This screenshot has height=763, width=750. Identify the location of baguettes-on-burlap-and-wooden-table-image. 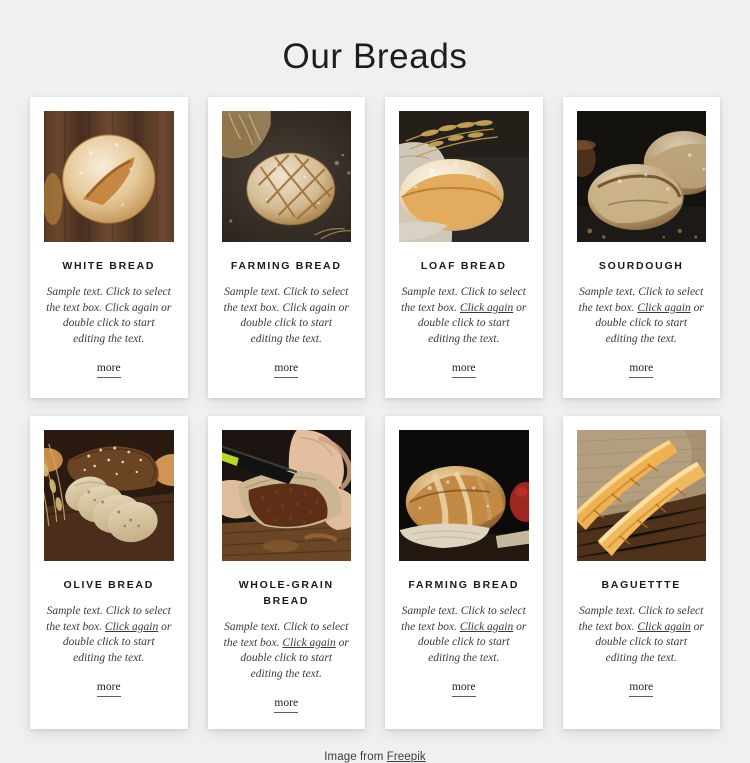
(641, 495).